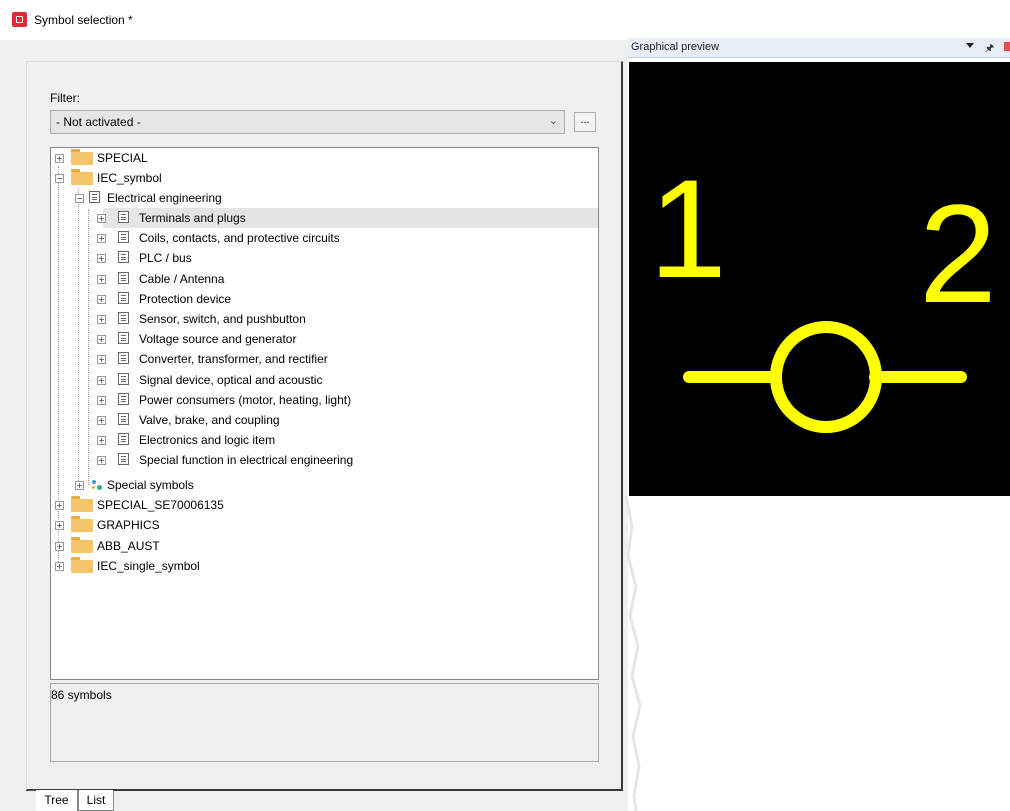 This screenshot has height=811, width=1010. Describe the element at coordinates (324, 566) in the screenshot. I see `tree-item-iec-single-symbol: + IEC_single_symbol` at that location.